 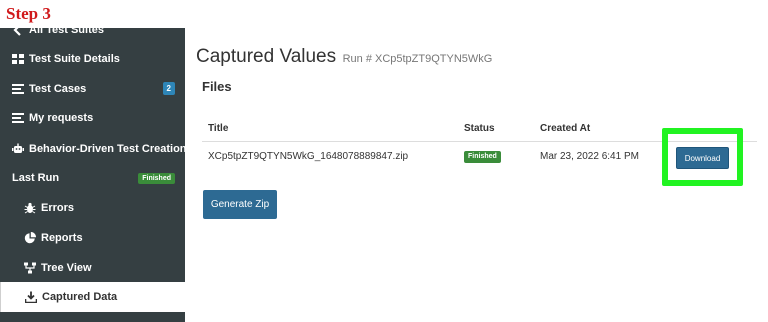 What do you see at coordinates (417, 59) in the screenshot?
I see `run-id-label: Run # XCp5tpZT9QTYN5WkG` at bounding box center [417, 59].